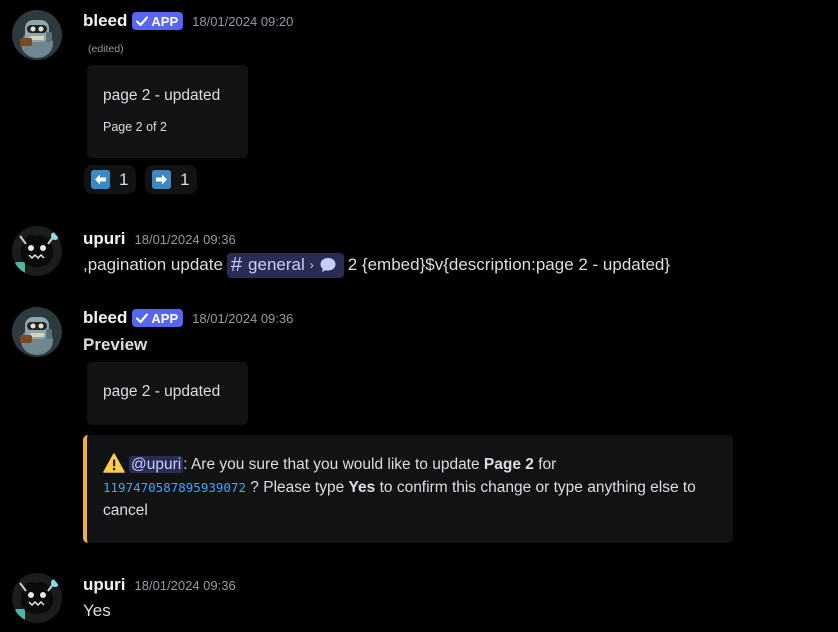 This screenshot has width=838, height=632. What do you see at coordinates (419, 599) in the screenshot?
I see `message-upuri-2: upuri 18/01/2024 09:36 Yes` at bounding box center [419, 599].